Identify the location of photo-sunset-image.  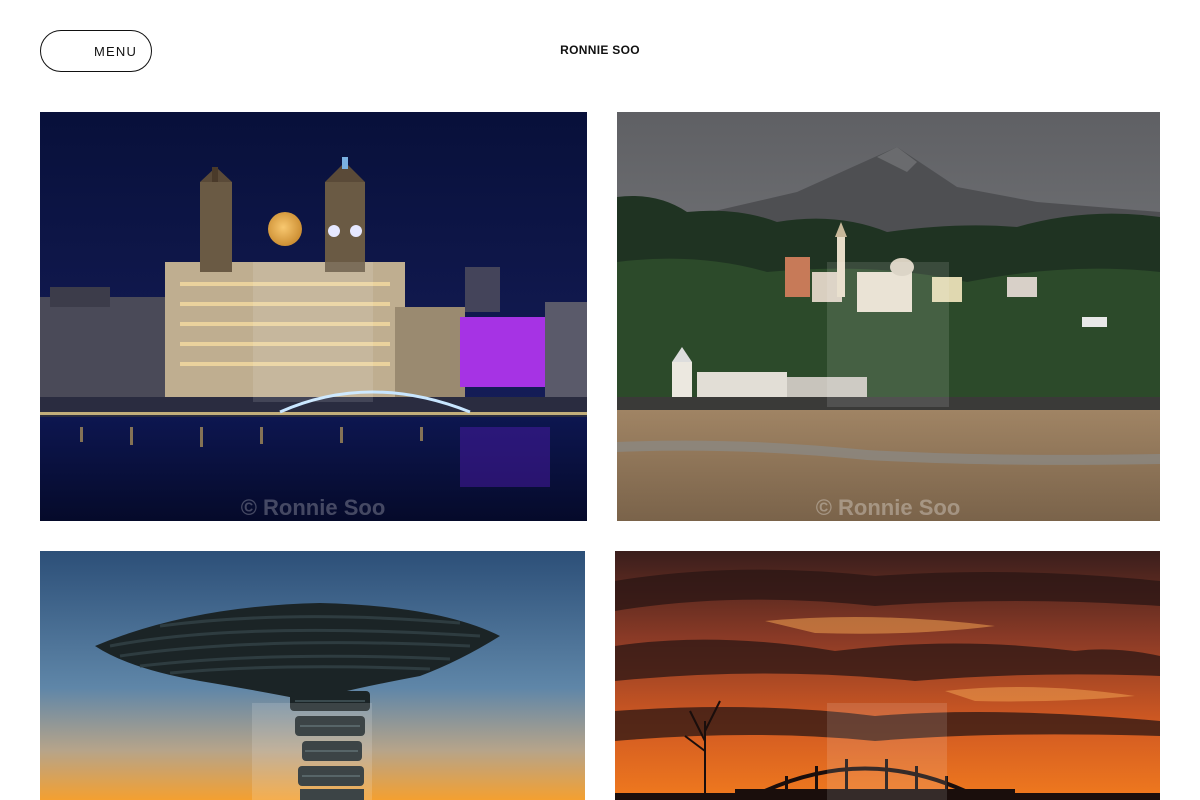
(887, 675).